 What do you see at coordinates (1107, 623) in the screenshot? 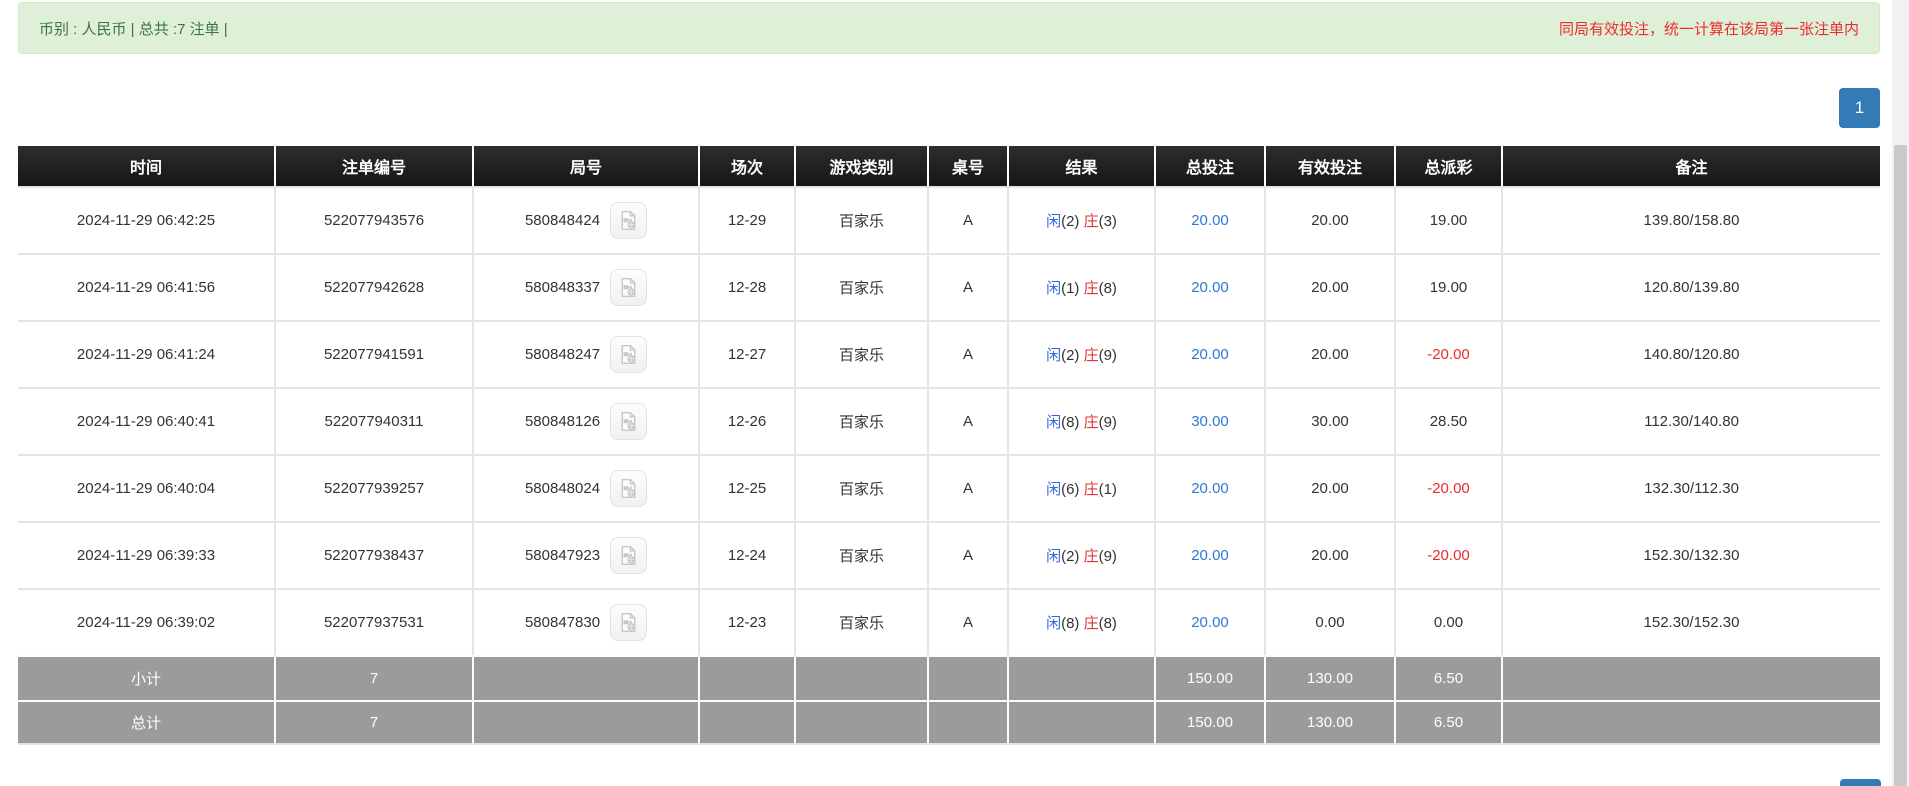
I see `result-banker-score: (8)` at bounding box center [1107, 623].